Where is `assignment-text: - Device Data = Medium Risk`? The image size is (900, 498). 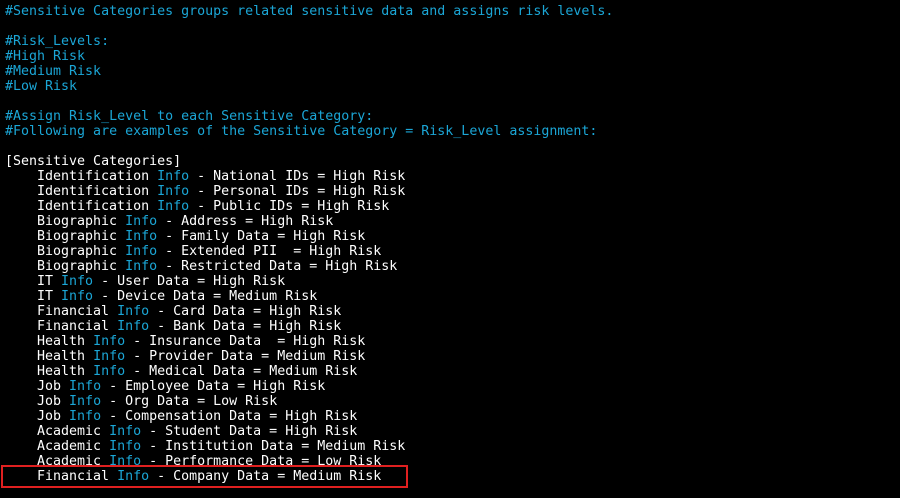 assignment-text: - Device Data = Medium Risk is located at coordinates (205, 296).